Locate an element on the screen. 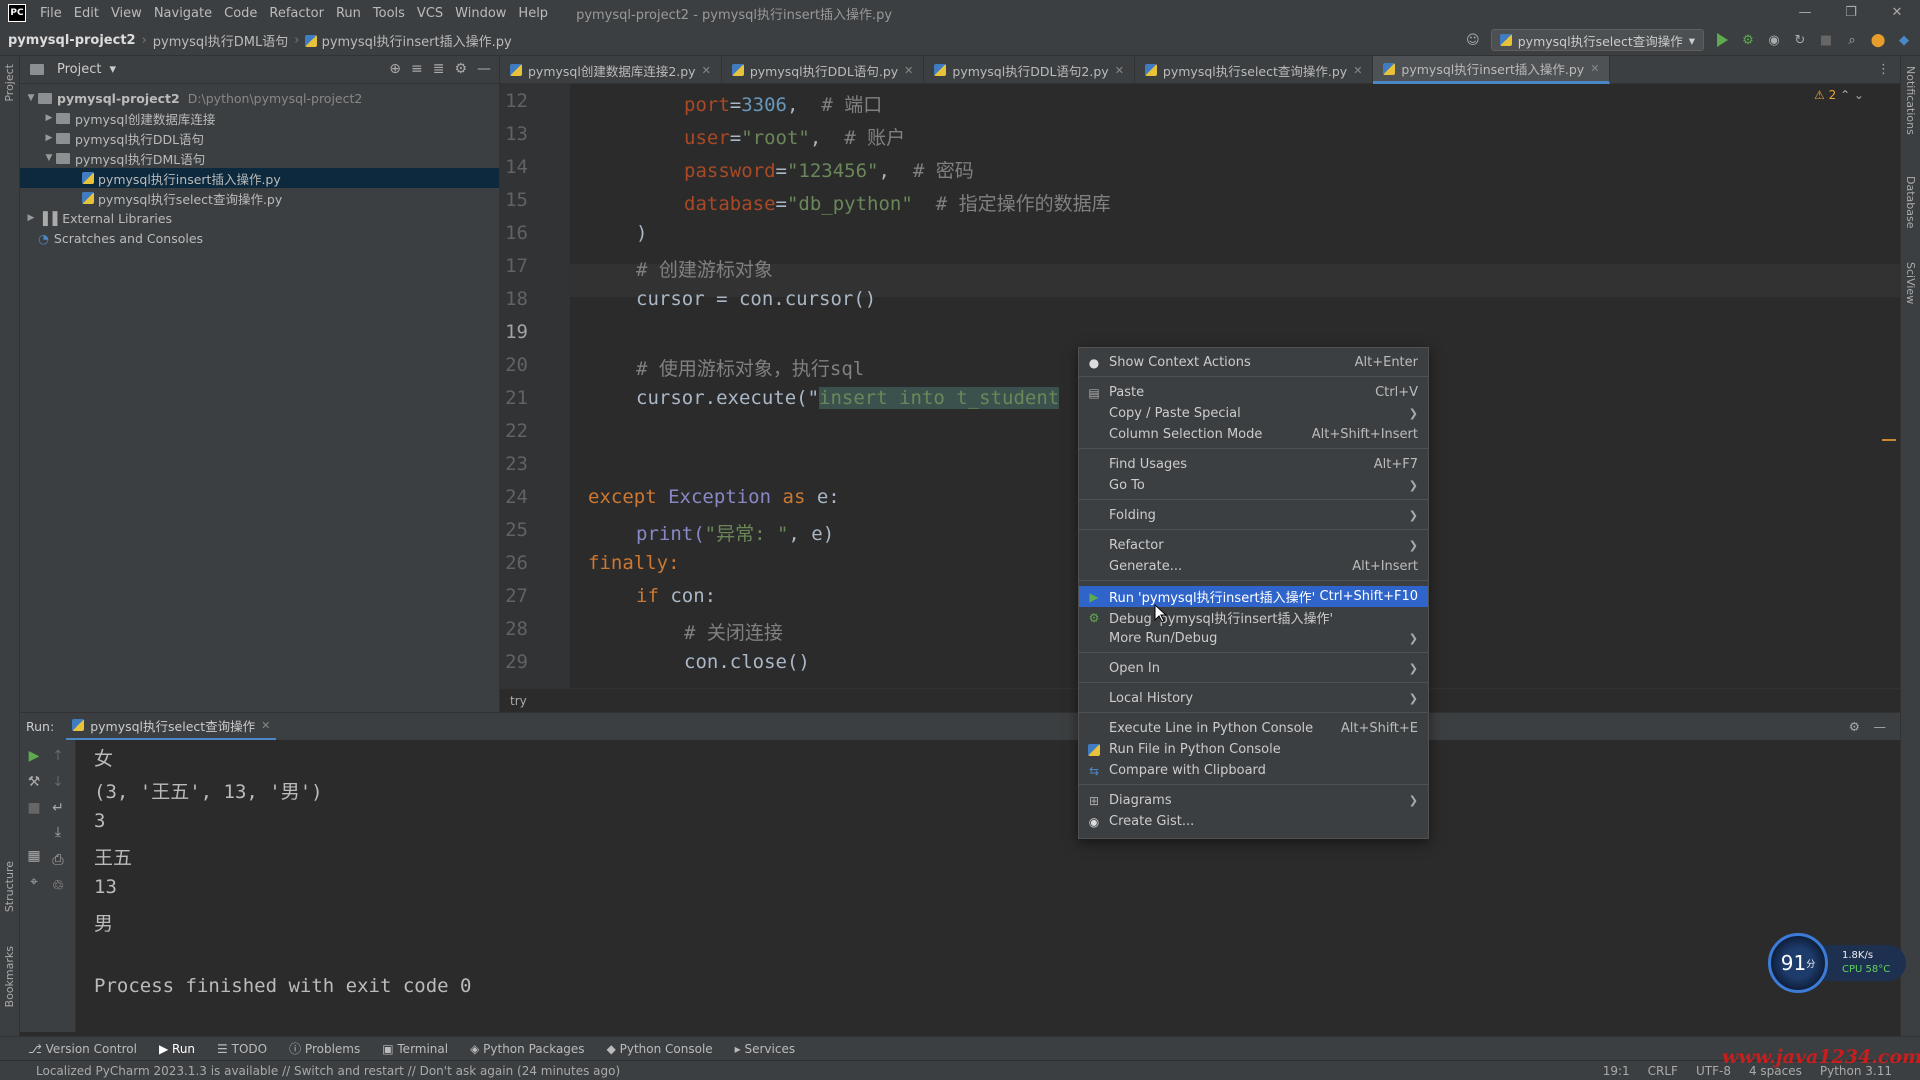 The width and height of the screenshot is (1920, 1080). menu-item-paste: ▤ Paste Ctrl+V is located at coordinates (1253, 392).